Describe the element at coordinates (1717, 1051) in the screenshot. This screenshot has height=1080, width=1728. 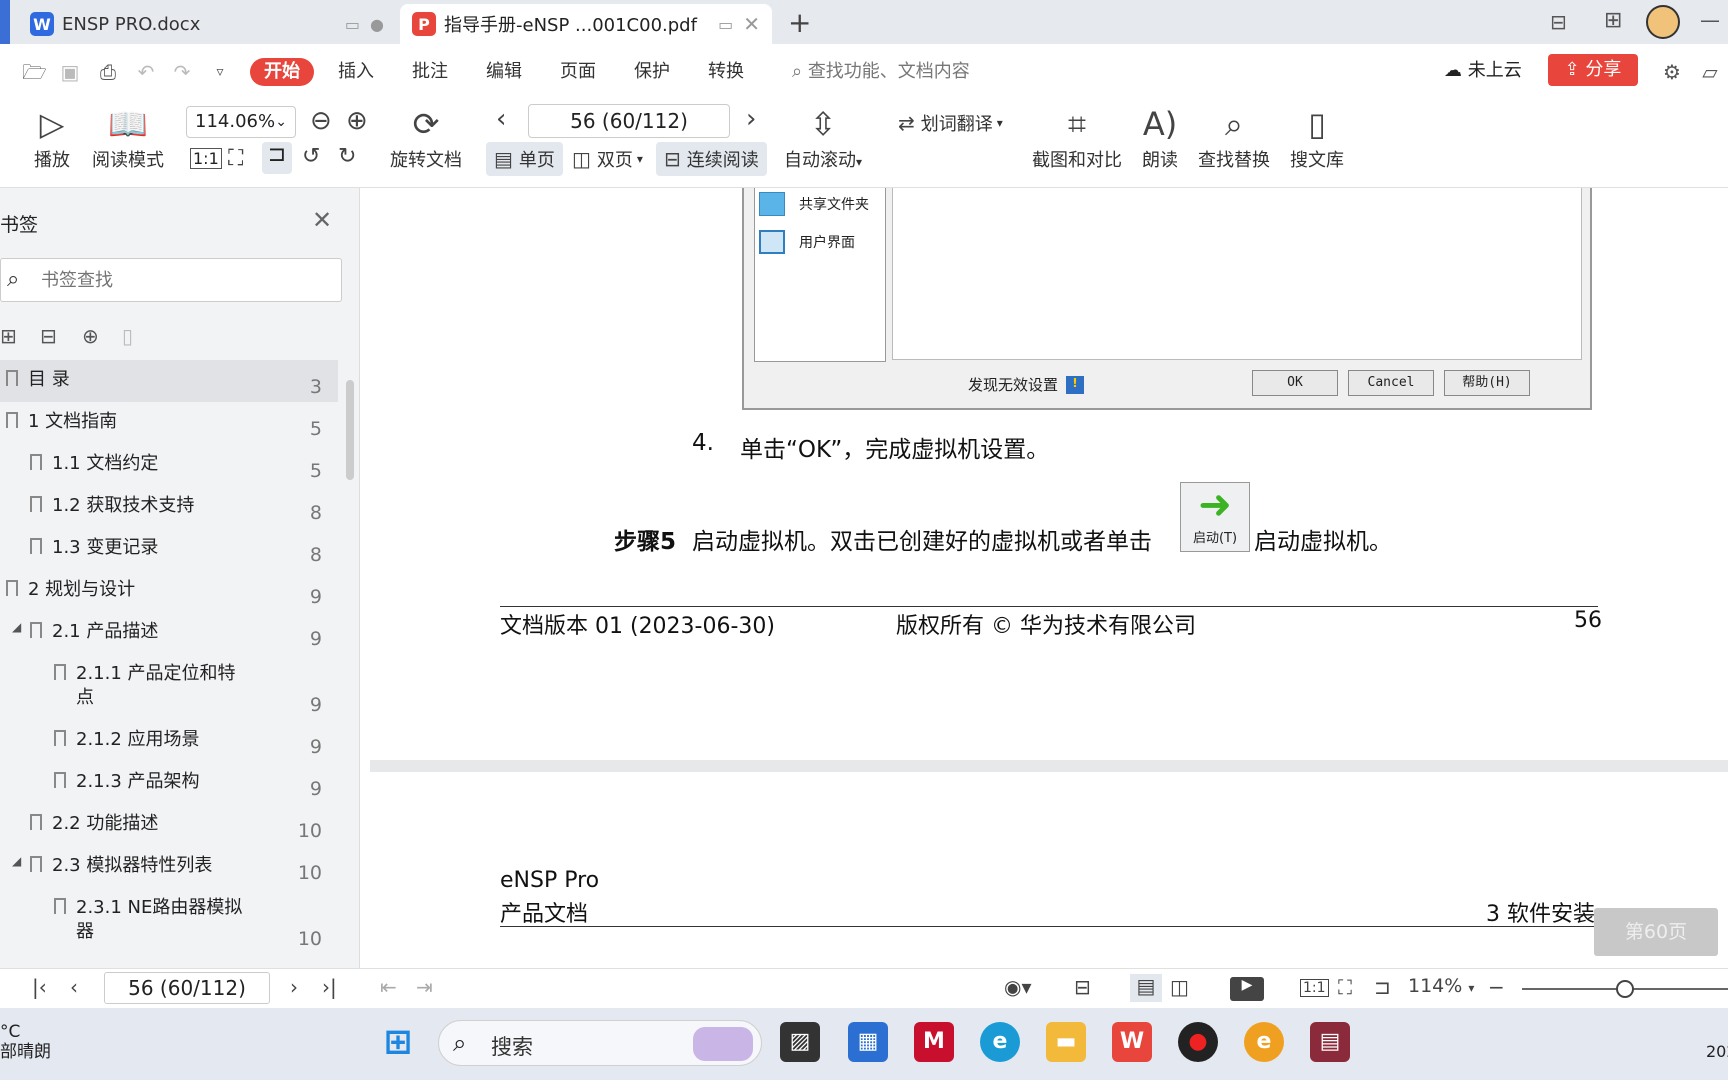
I see `system-clock: 202` at that location.